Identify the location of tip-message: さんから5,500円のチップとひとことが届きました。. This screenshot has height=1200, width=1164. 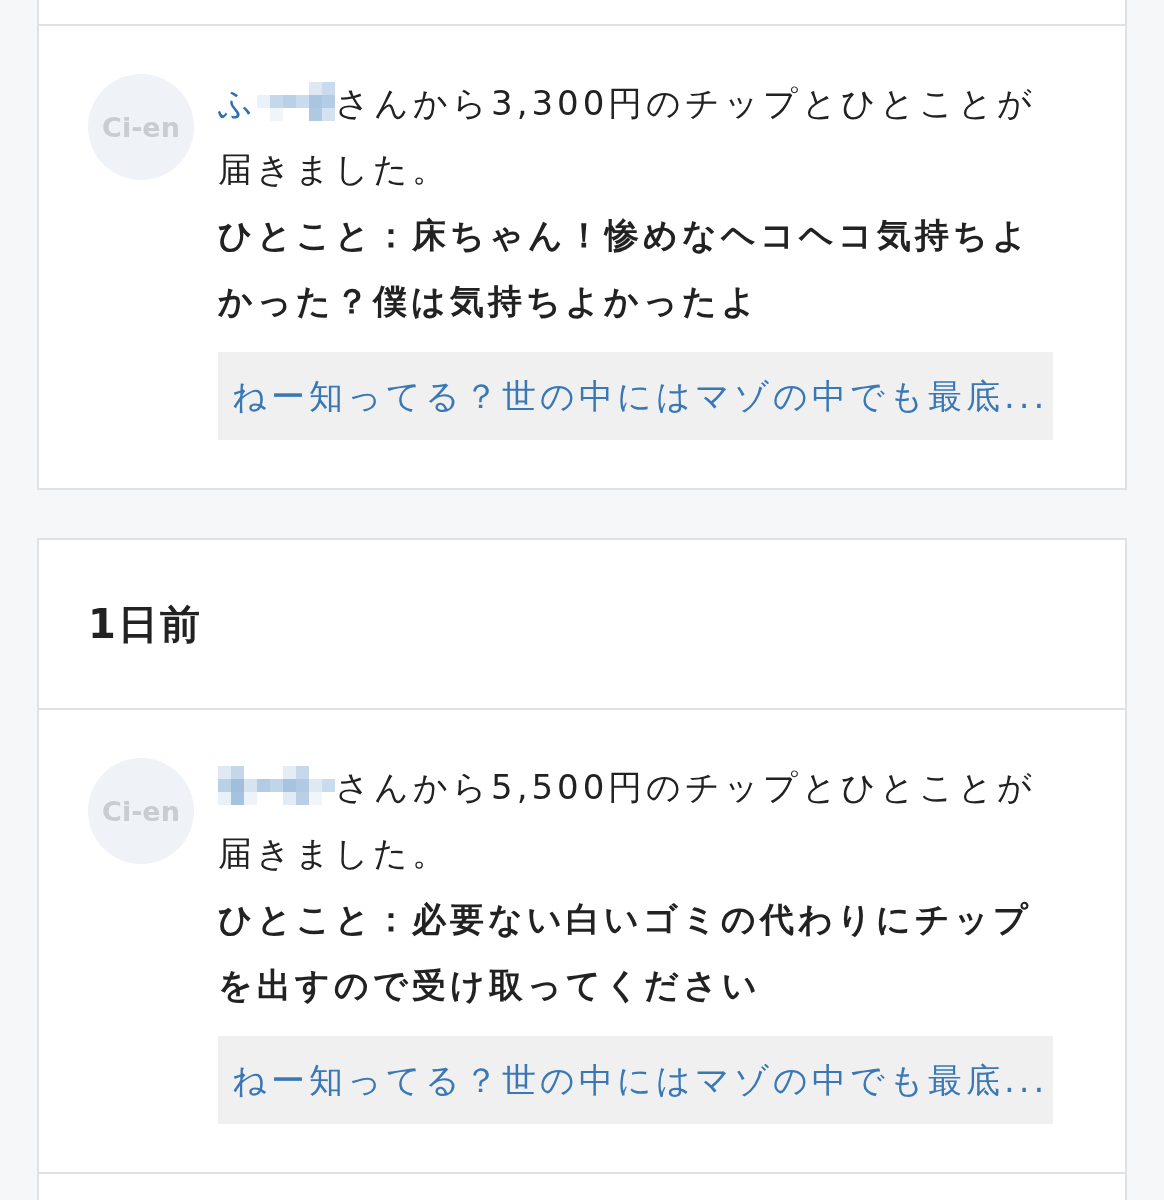
(628, 820).